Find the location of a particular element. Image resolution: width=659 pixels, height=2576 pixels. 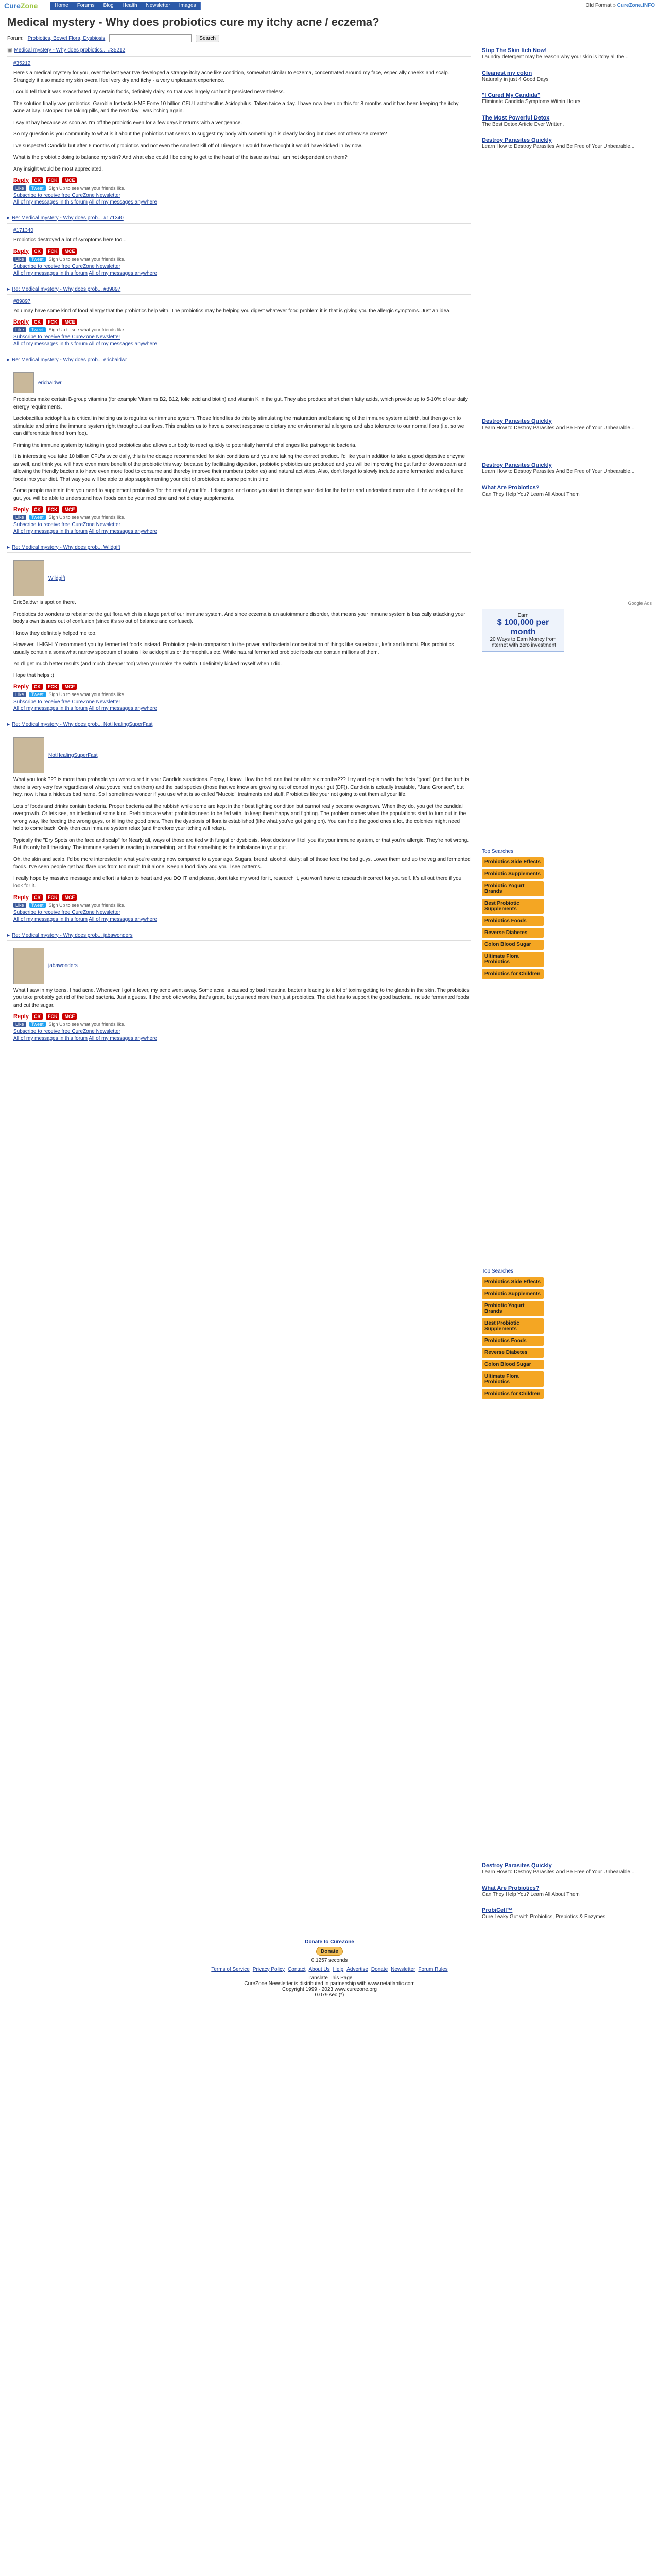

ad-headline: The Most Powerful Detox is located at coordinates (567, 118).